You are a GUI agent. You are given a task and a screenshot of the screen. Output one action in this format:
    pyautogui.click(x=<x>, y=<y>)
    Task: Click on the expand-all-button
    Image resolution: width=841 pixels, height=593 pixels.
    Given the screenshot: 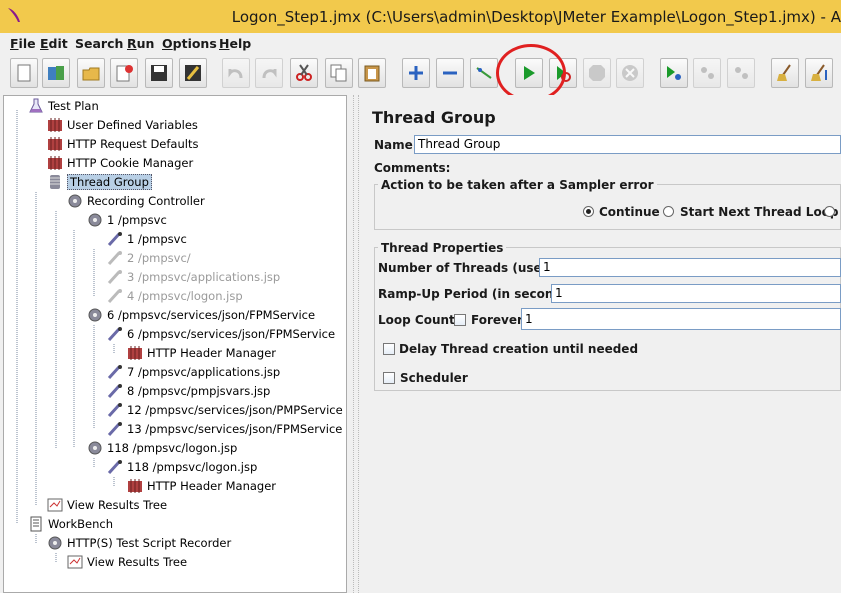 What is the action you would take?
    pyautogui.click(x=416, y=73)
    